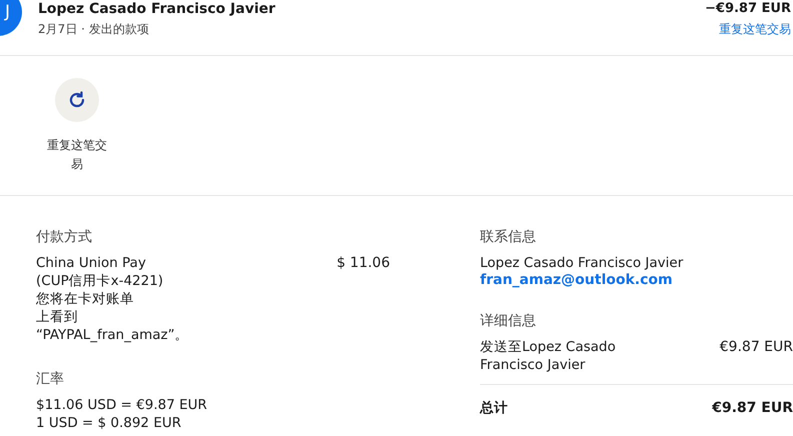 This screenshot has width=793, height=436. What do you see at coordinates (508, 321) in the screenshot?
I see `section-heading: 详细信息` at bounding box center [508, 321].